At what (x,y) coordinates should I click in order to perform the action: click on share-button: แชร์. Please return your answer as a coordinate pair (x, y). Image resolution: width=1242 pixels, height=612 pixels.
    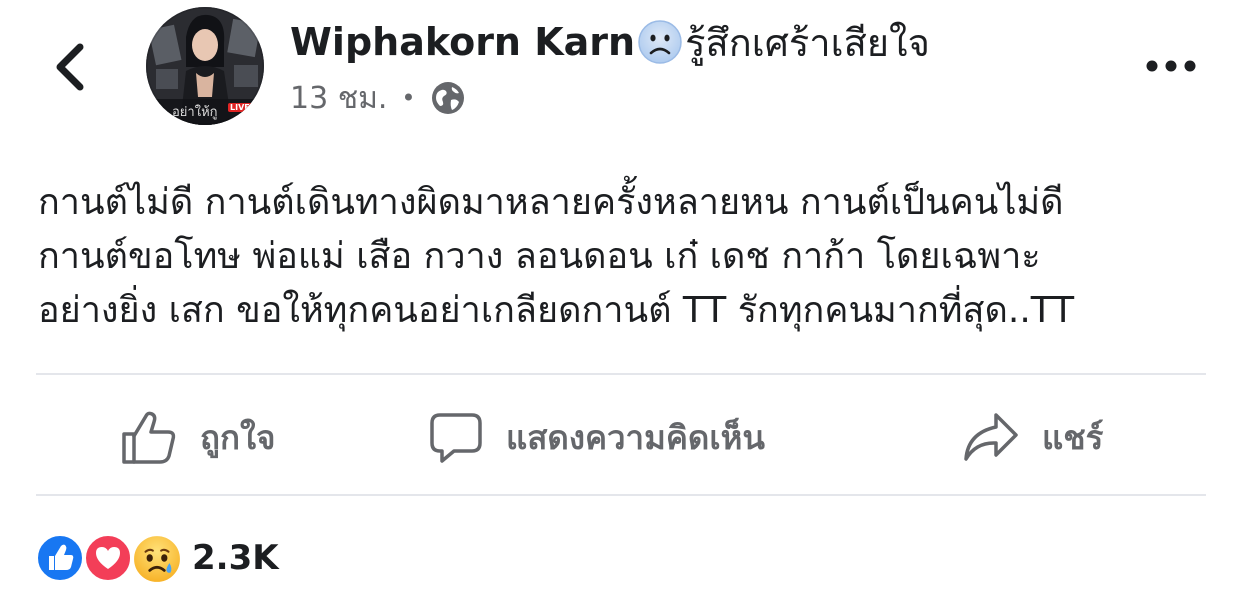
    Looking at the image, I should click on (1032, 437).